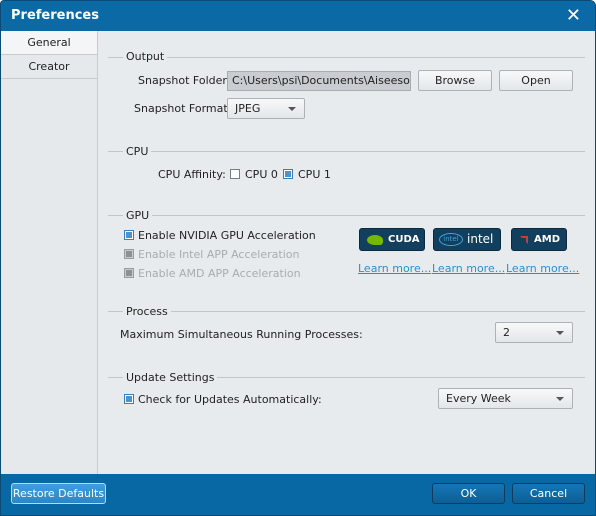  I want to click on intel-acceleration-checkbox, so click(129, 254).